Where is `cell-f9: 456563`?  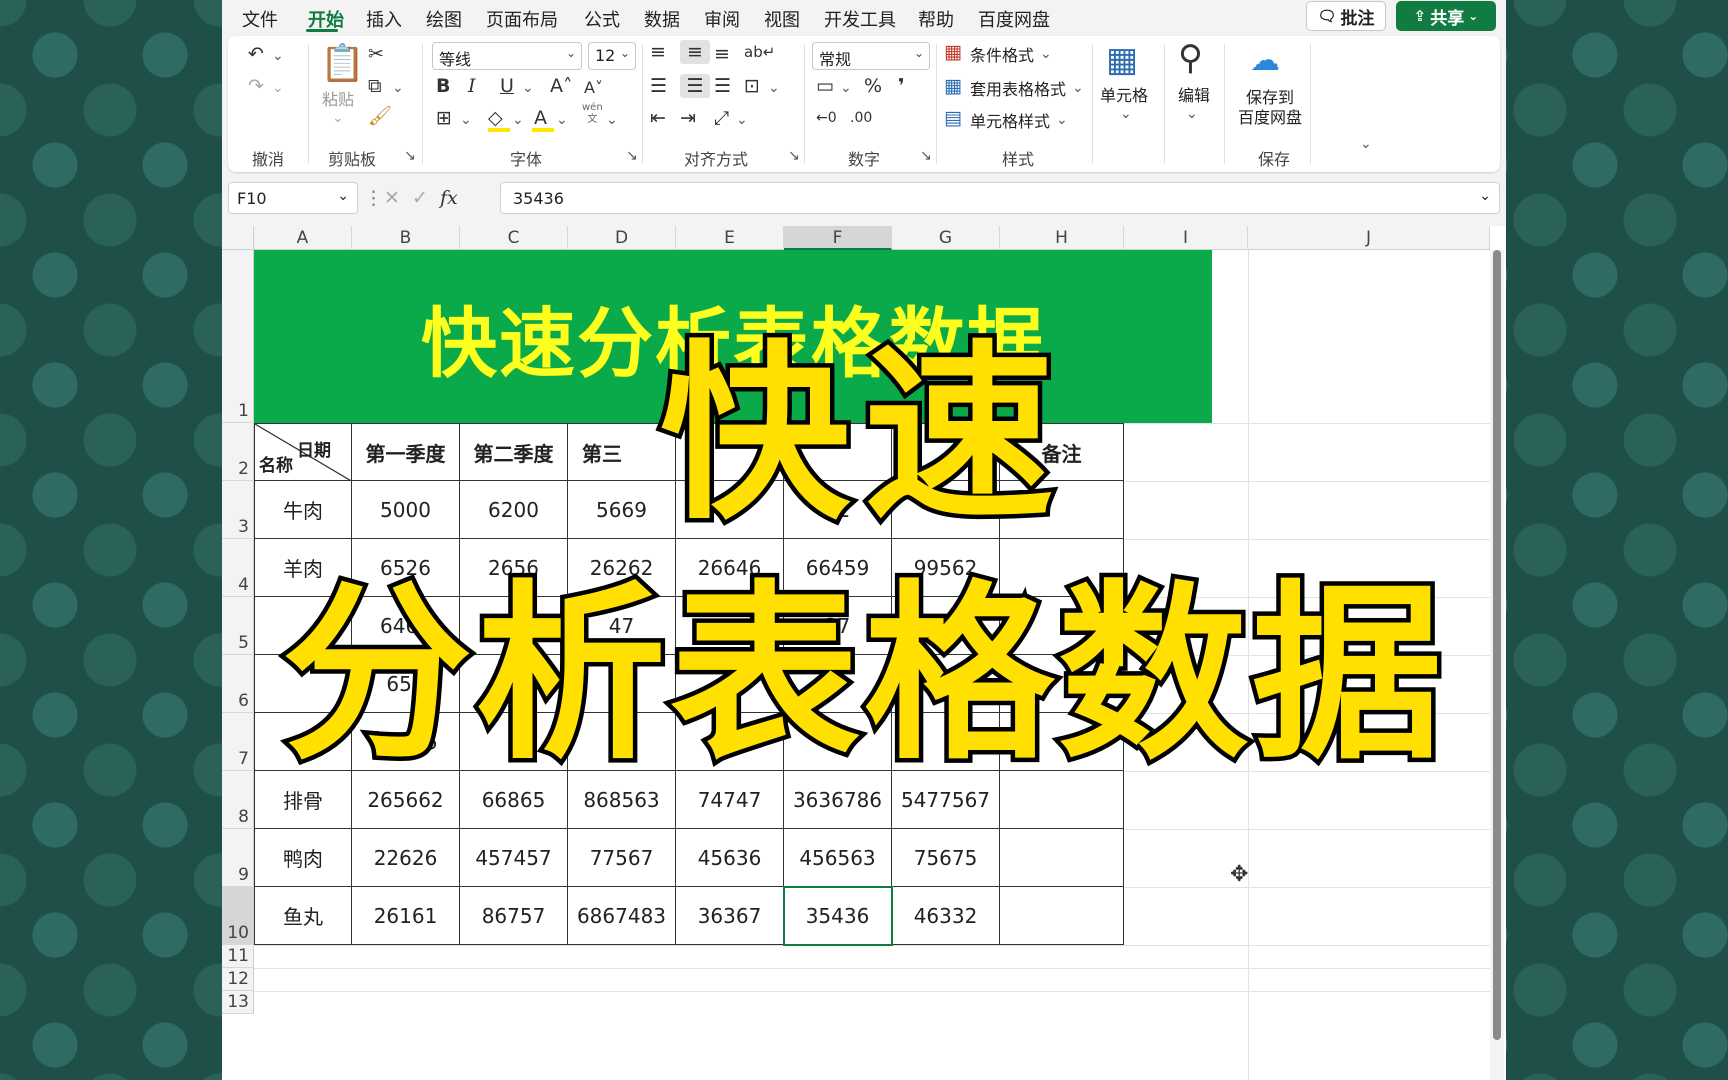
cell-f9: 456563 is located at coordinates (838, 858).